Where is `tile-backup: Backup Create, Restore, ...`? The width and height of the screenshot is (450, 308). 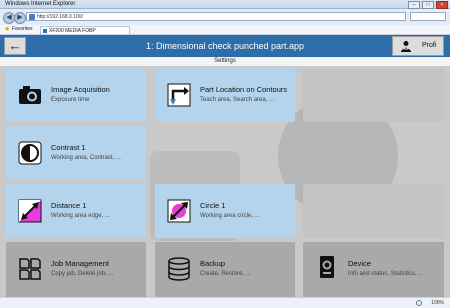
tile-backup: Backup Create, Restore, ... is located at coordinates (225, 269).